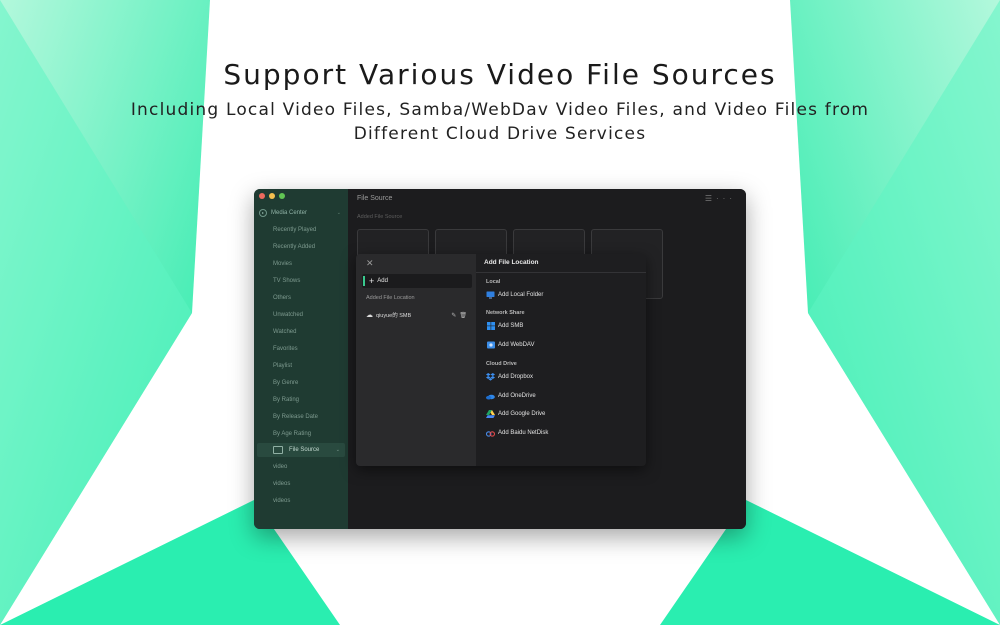  What do you see at coordinates (301, 281) in the screenshot?
I see `sidebar-item-tv-shows: TV Shows` at bounding box center [301, 281].